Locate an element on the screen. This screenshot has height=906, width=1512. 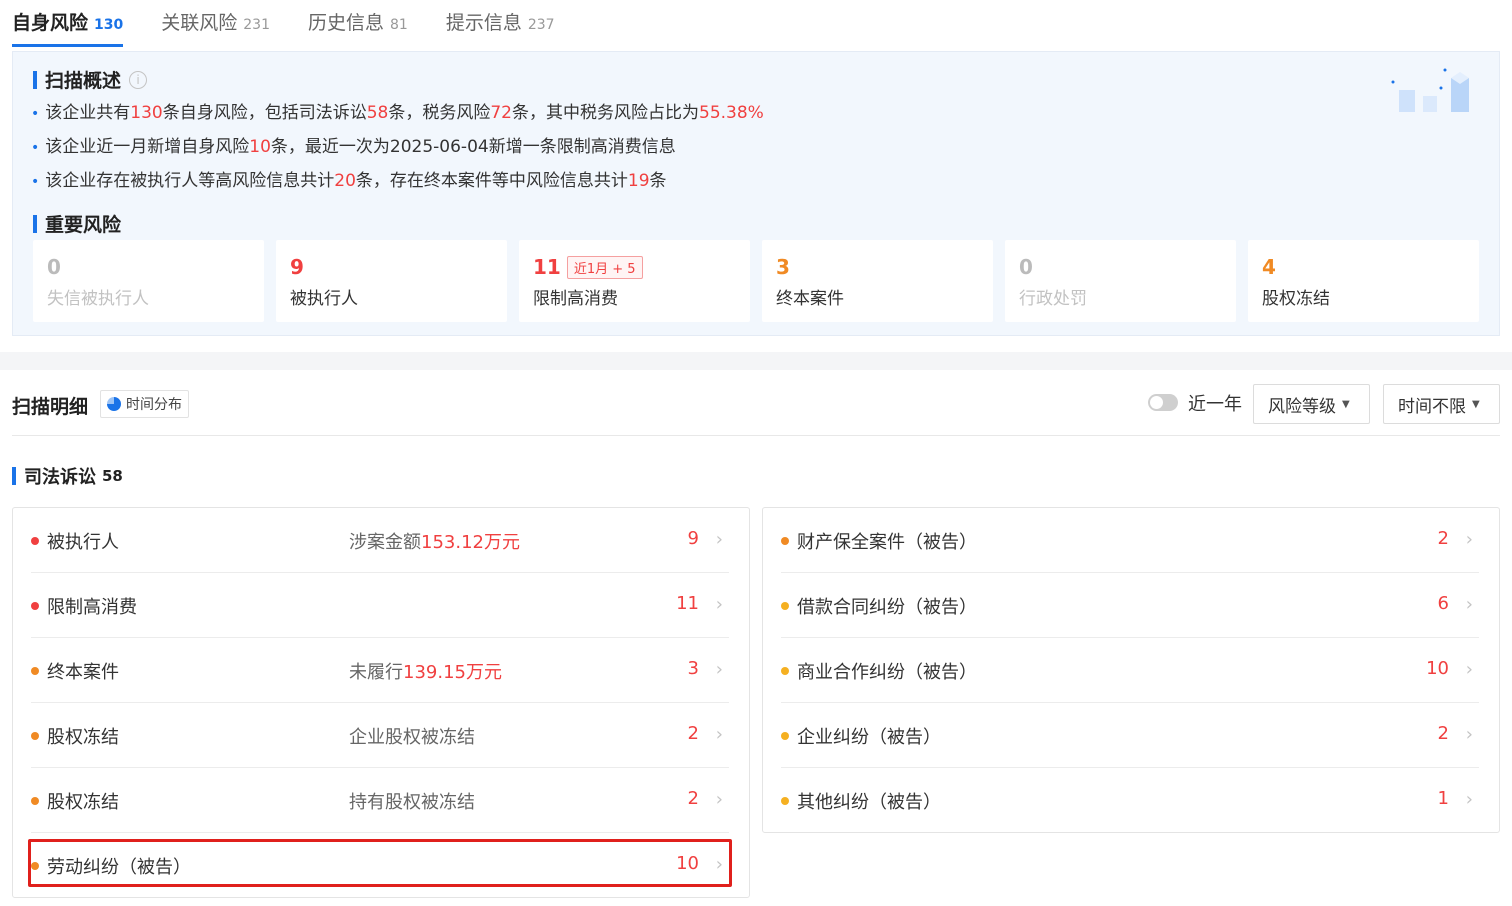
time-distribution-button: 时间分布 is located at coordinates (144, 404).